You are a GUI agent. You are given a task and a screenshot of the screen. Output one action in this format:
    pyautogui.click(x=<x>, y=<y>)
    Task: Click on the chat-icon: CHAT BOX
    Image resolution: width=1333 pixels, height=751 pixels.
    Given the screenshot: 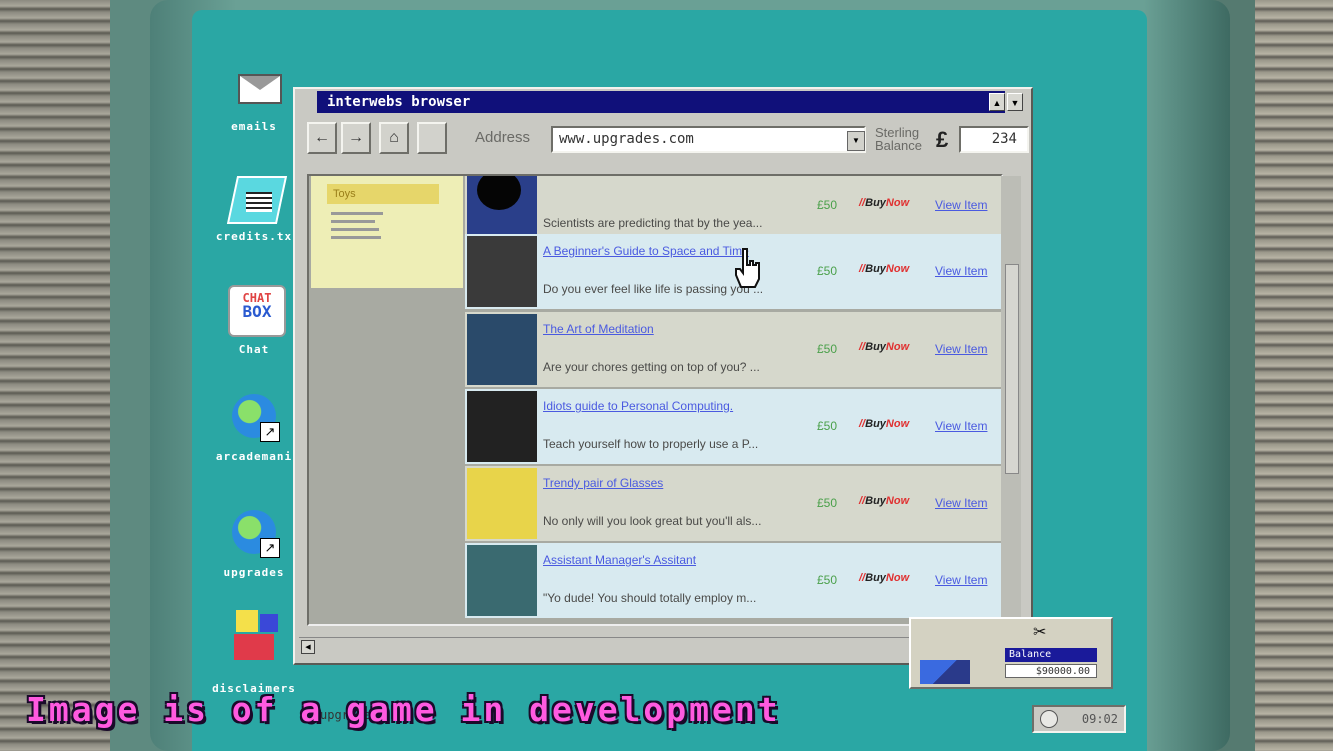 What is the action you would take?
    pyautogui.click(x=256, y=311)
    